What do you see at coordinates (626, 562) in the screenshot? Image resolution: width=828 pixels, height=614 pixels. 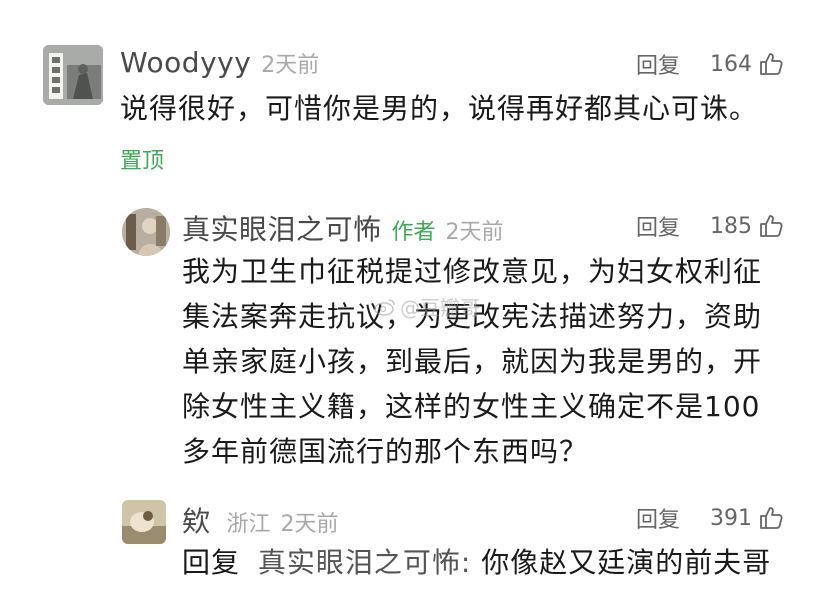 I see `reply-text: 你像赵又廷演的前夫哥` at bounding box center [626, 562].